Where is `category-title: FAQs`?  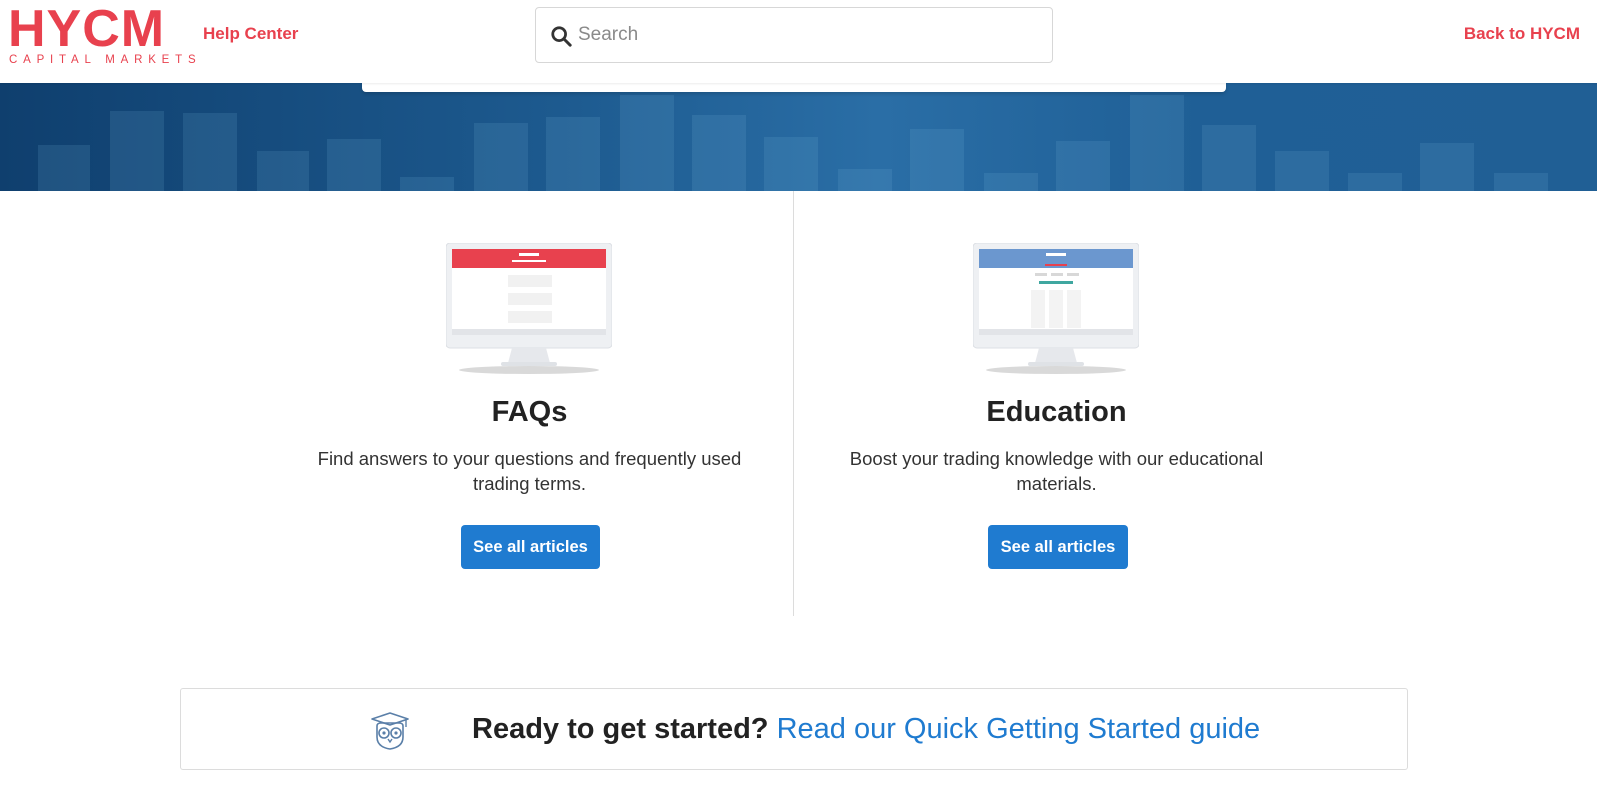
category-title: FAQs is located at coordinates (529, 412).